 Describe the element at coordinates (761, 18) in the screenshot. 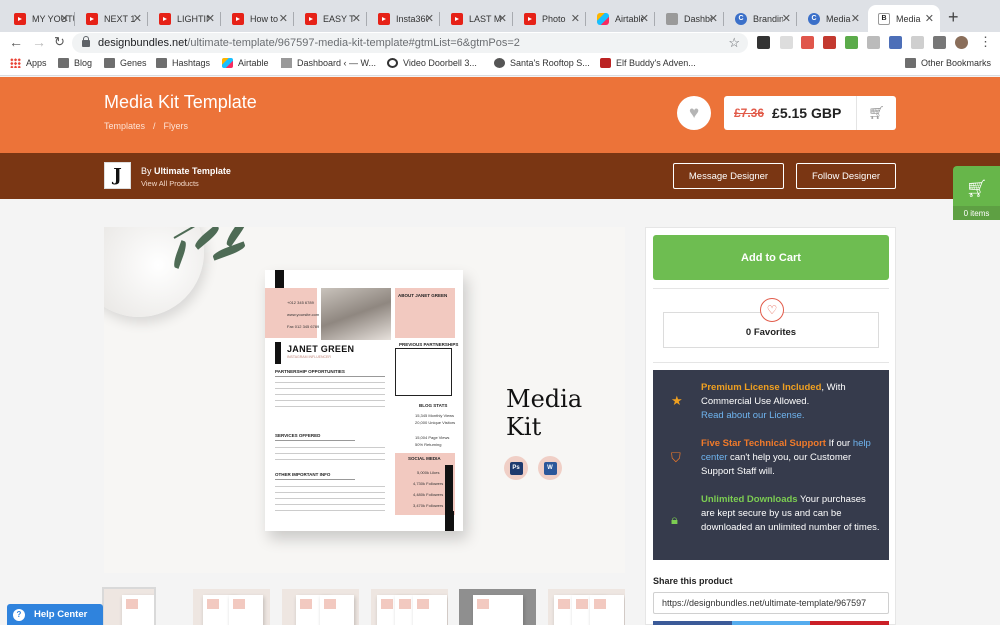

I see `browser-tab: C Branding ✕` at that location.